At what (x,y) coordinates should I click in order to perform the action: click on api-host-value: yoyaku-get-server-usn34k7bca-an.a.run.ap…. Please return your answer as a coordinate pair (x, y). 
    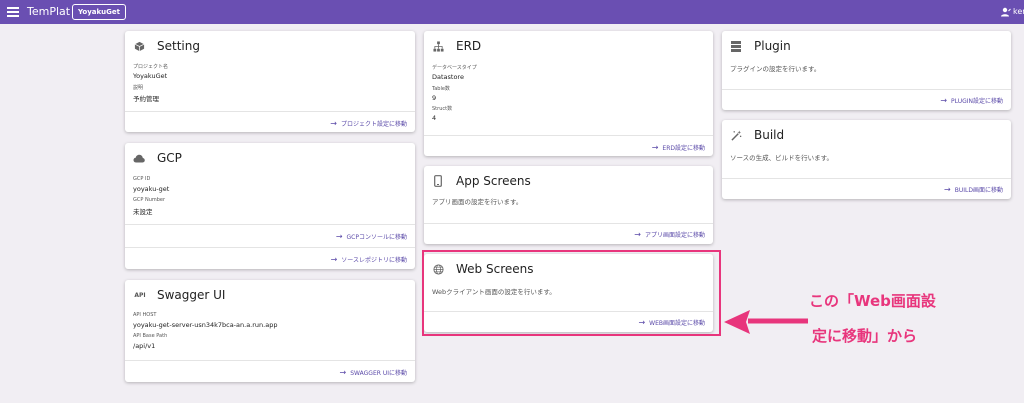
    Looking at the image, I should click on (205, 325).